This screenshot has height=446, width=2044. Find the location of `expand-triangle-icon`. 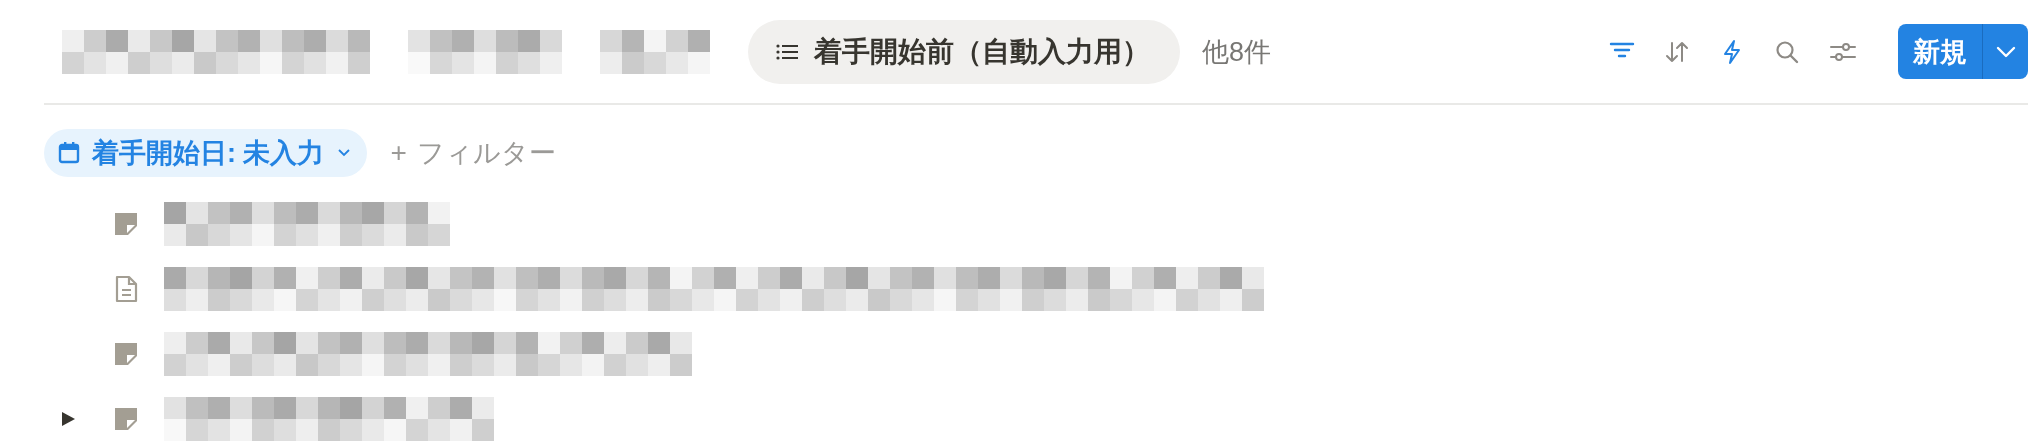

expand-triangle-icon is located at coordinates (68, 418).